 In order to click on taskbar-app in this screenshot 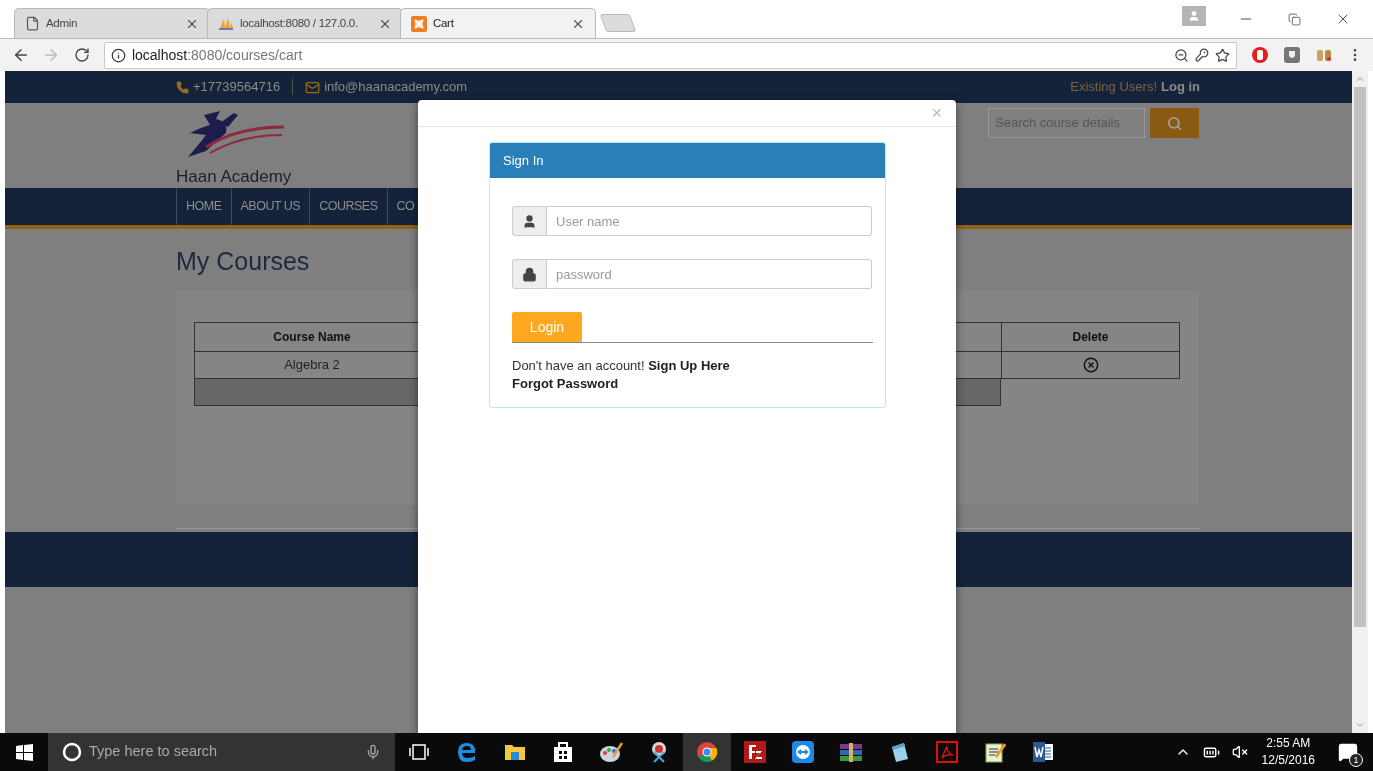, I will do `click(707, 752)`.